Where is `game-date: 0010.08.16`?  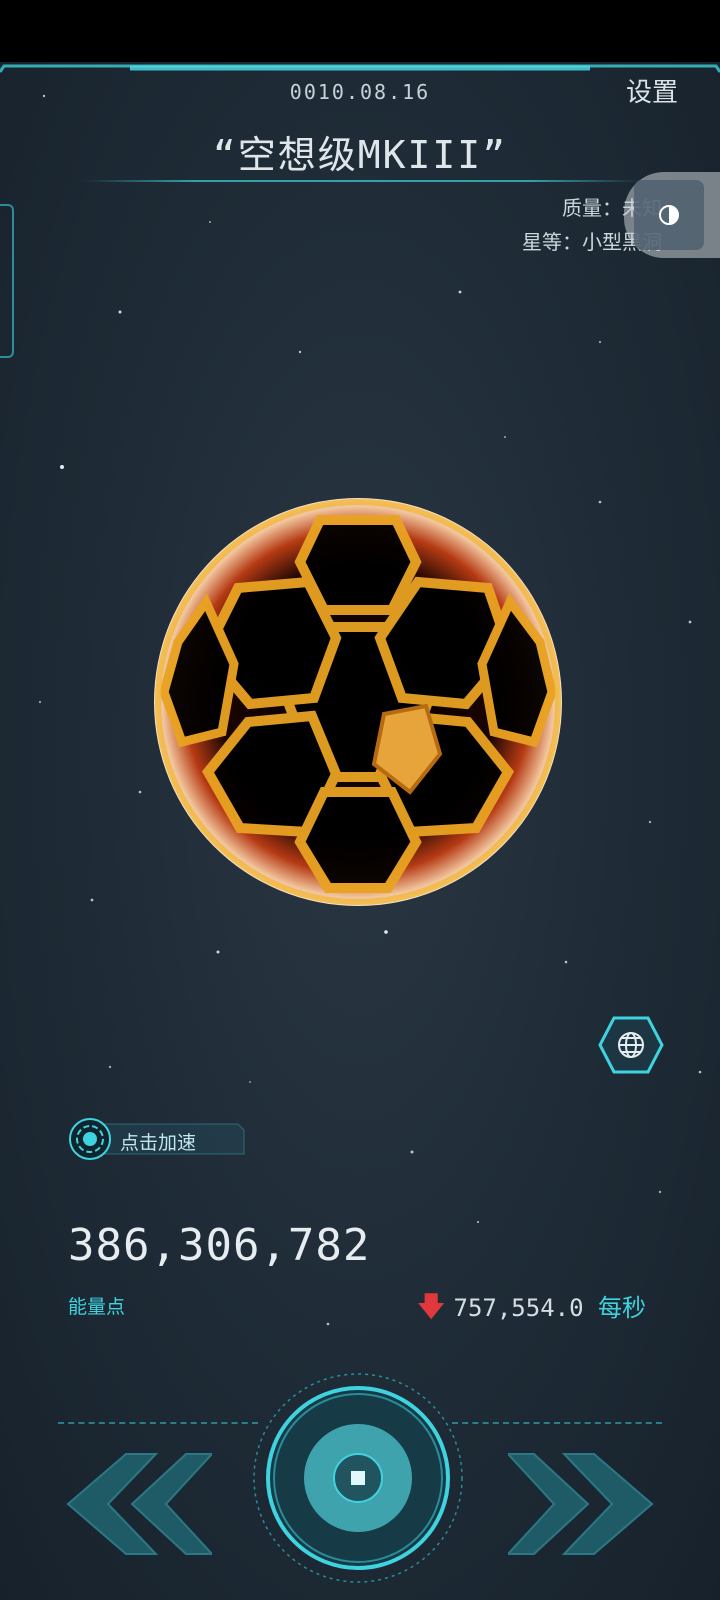 game-date: 0010.08.16 is located at coordinates (360, 92).